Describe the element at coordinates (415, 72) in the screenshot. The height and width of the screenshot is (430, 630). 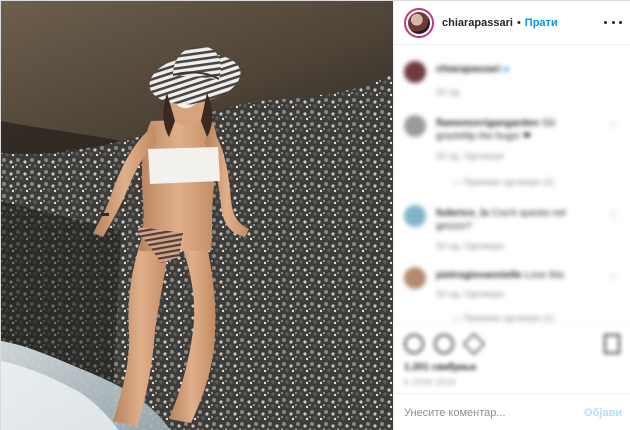
I see `caption-avatar` at that location.